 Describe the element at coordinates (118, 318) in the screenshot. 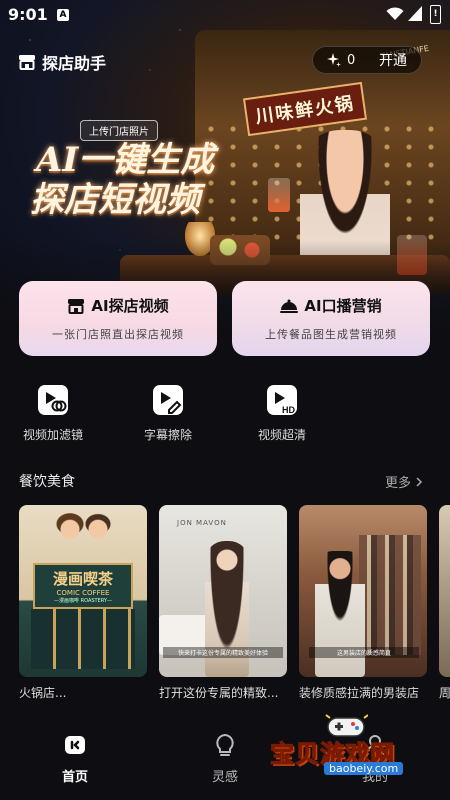

I see `ai-store-video-card: AI探店视频 一张门店照直出探店视频` at that location.